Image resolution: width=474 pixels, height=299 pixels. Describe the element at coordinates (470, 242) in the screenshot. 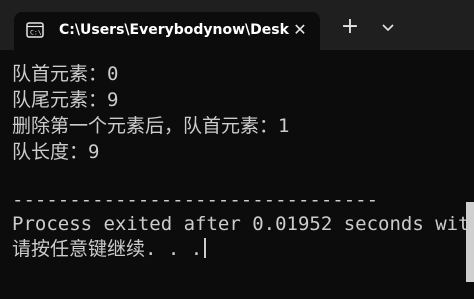

I see `scrollbar-thumb` at that location.